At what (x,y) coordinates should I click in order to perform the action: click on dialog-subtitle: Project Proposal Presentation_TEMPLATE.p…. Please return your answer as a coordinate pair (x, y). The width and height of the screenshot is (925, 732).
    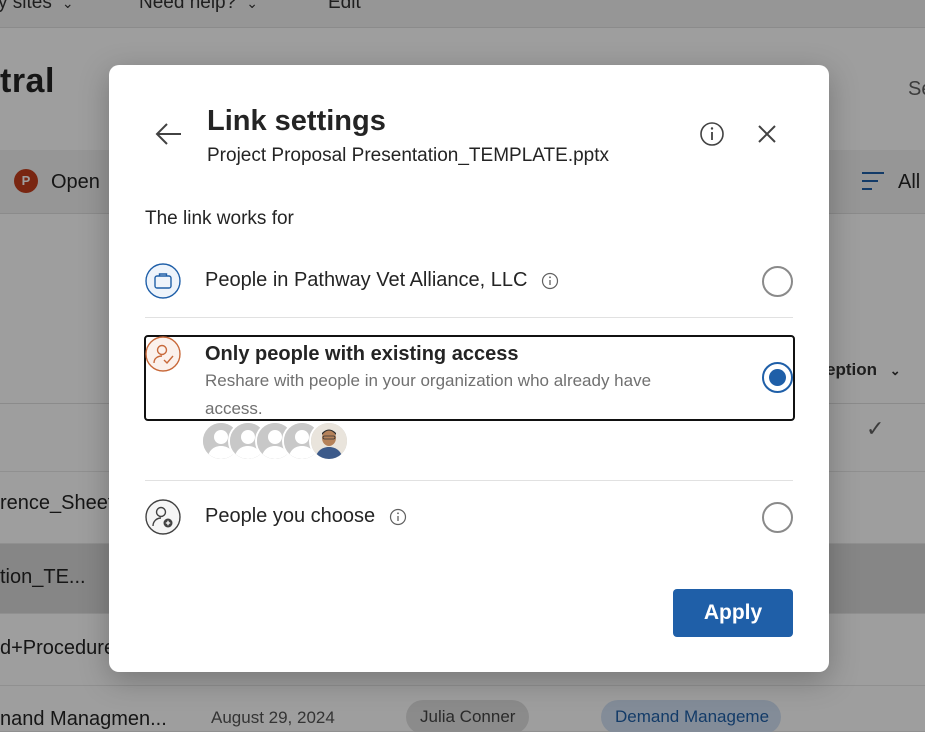
    Looking at the image, I should click on (408, 155).